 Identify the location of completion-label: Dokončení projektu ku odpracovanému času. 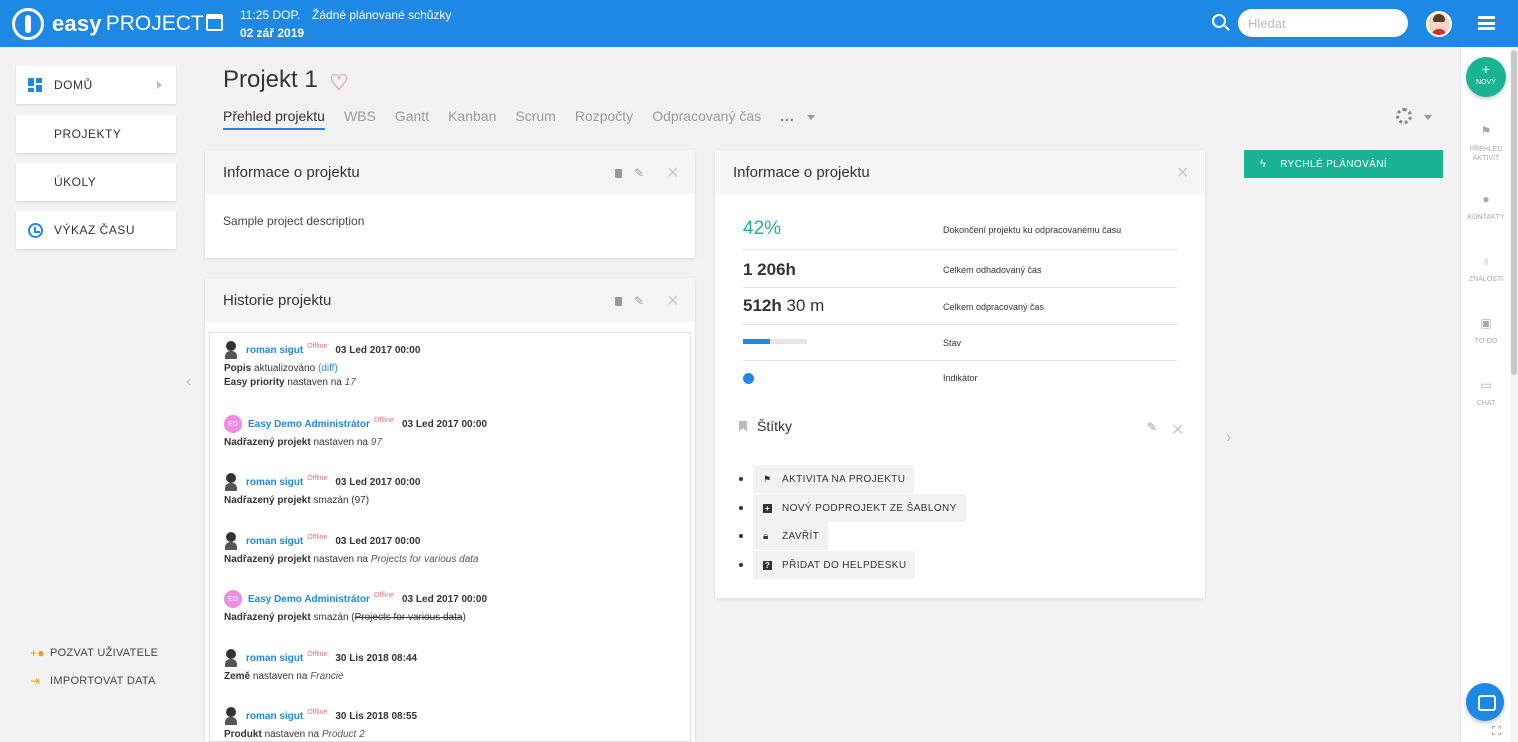
(1032, 230).